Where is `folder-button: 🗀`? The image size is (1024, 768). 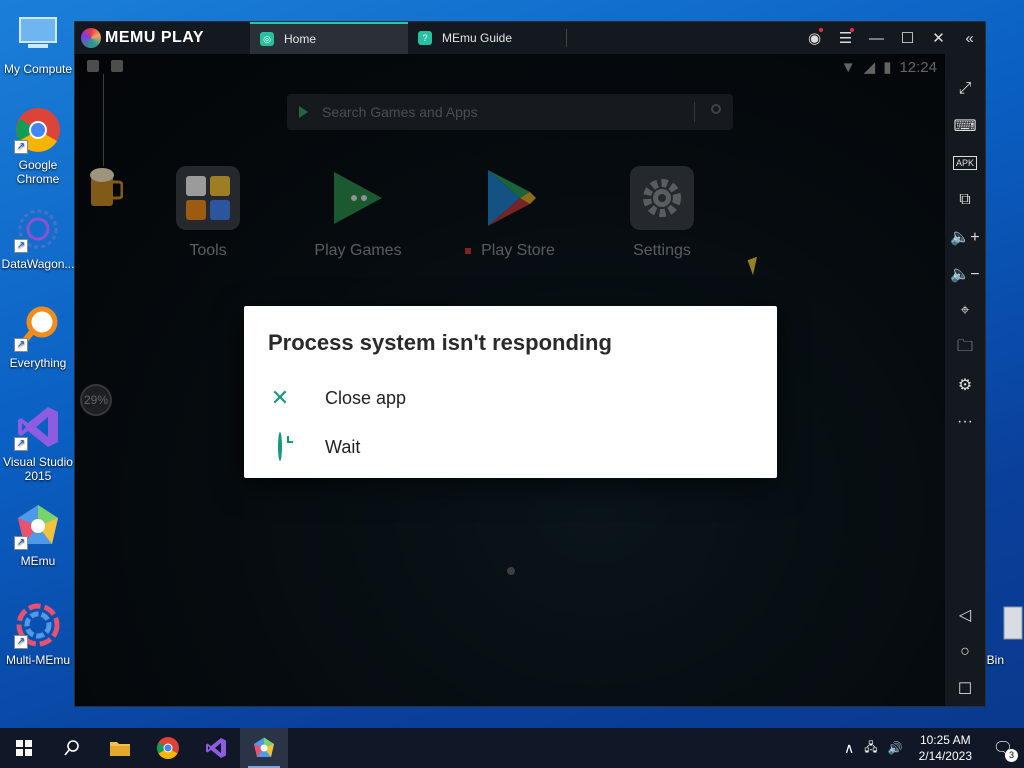 folder-button: 🗀 is located at coordinates (965, 348).